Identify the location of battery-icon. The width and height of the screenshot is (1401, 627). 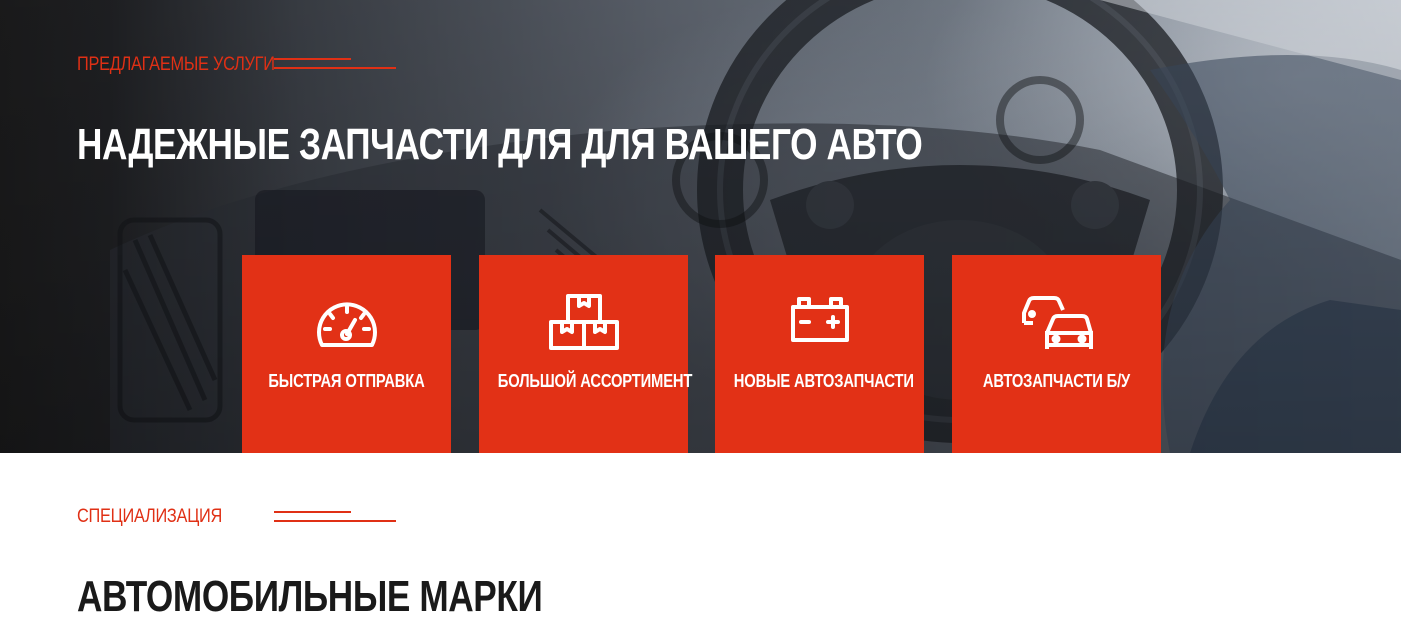
(819, 323).